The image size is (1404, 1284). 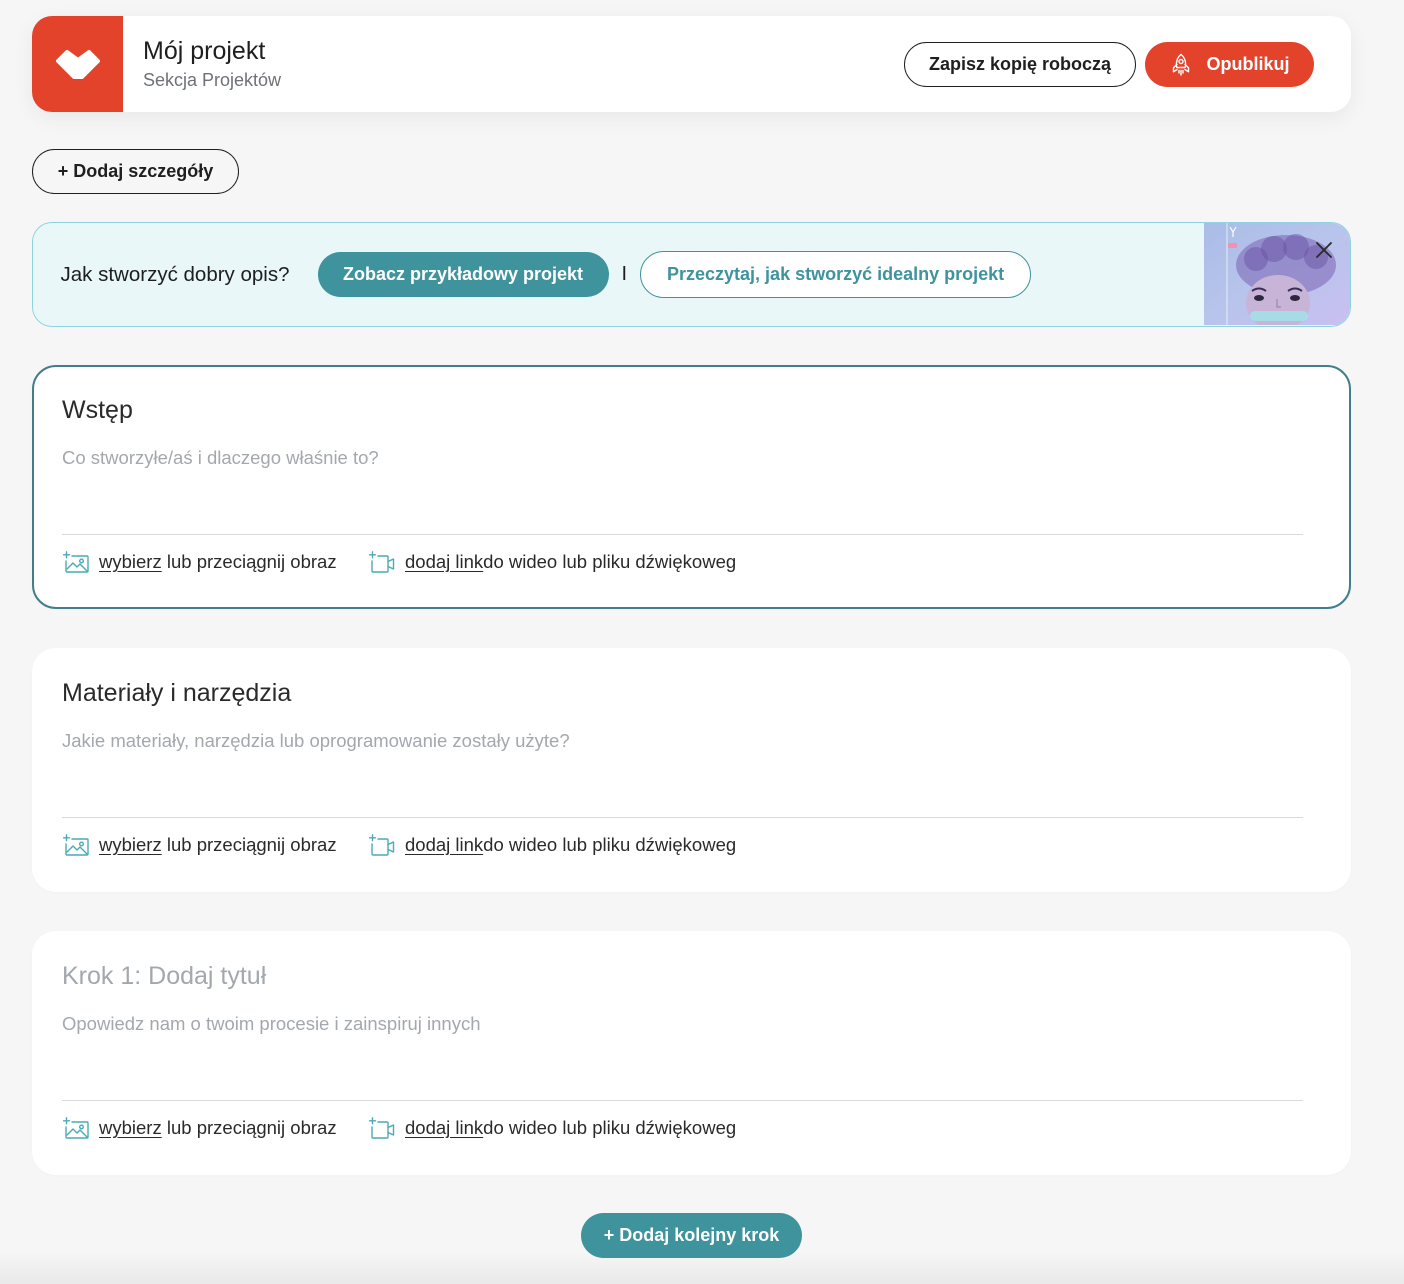 I want to click on header-actions: Zapisz kopię roboczą Opublikuj, so click(x=1109, y=64).